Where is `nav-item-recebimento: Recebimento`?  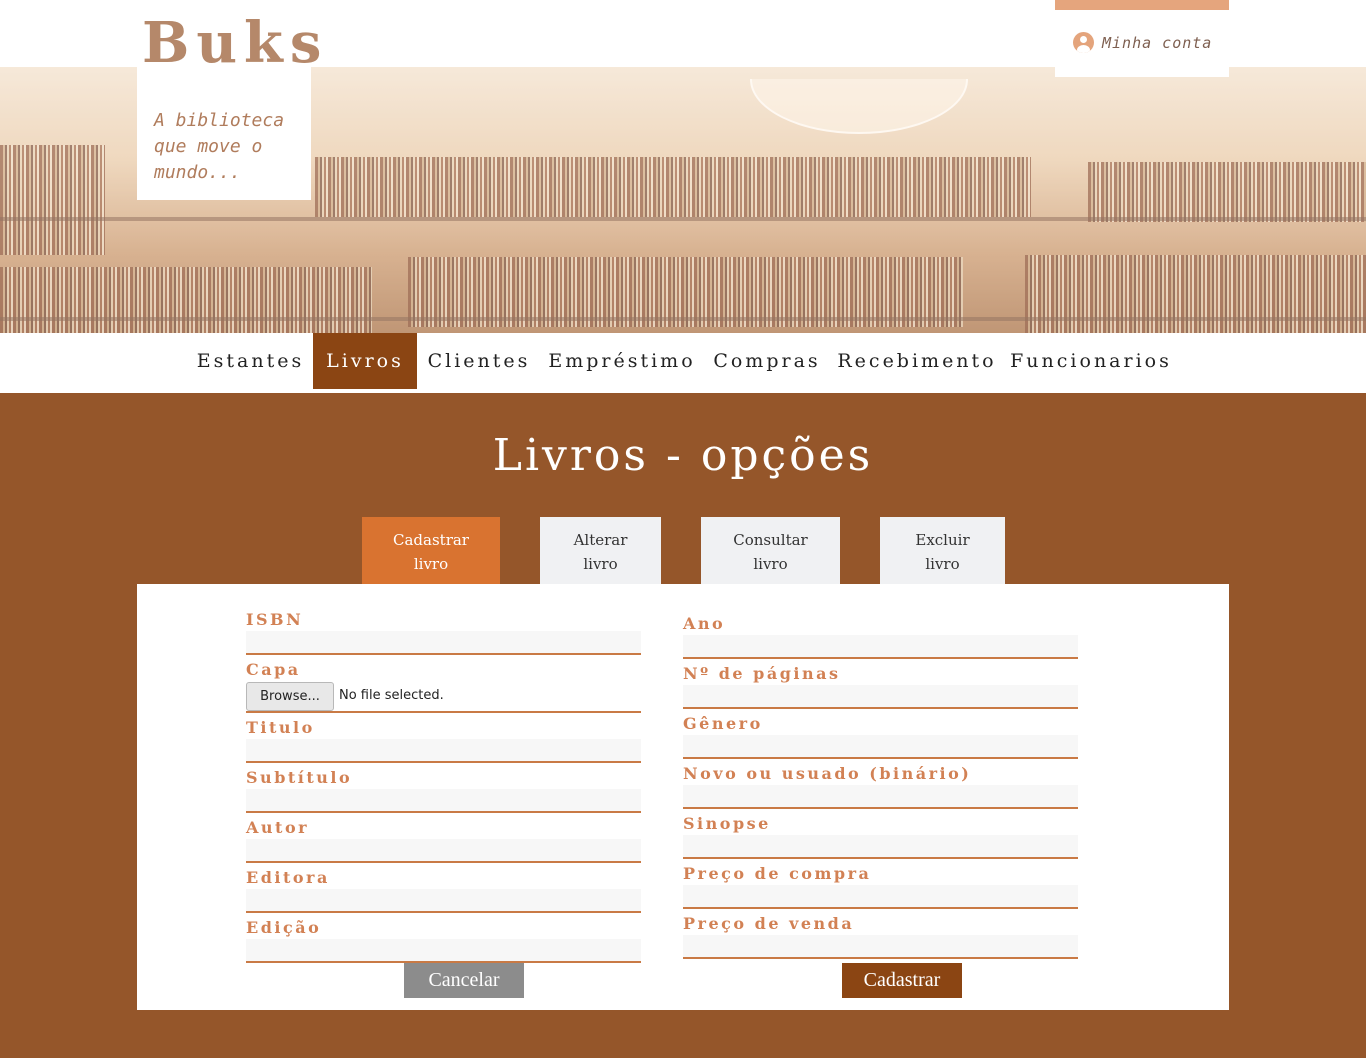 nav-item-recebimento: Recebimento is located at coordinates (917, 361).